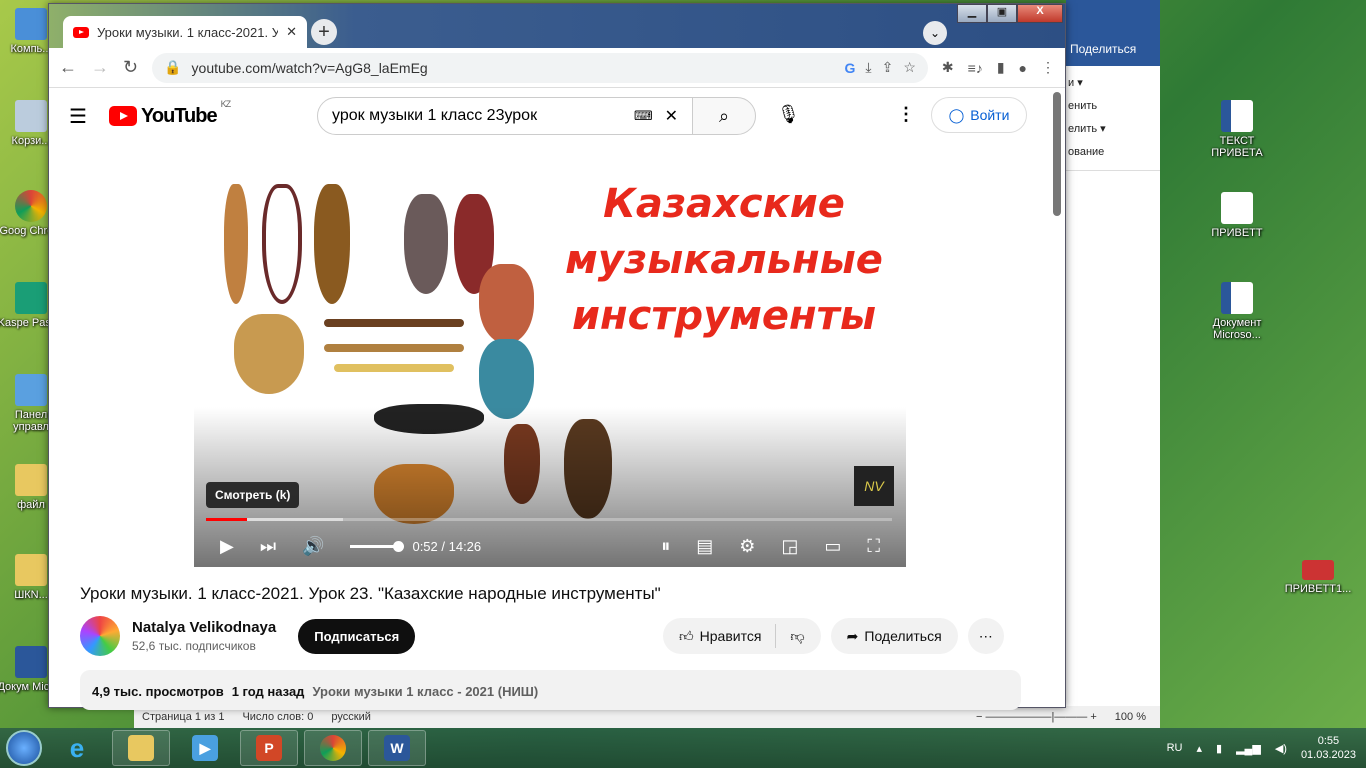  Describe the element at coordinates (549, 519) in the screenshot. I see `progress-bar` at that location.